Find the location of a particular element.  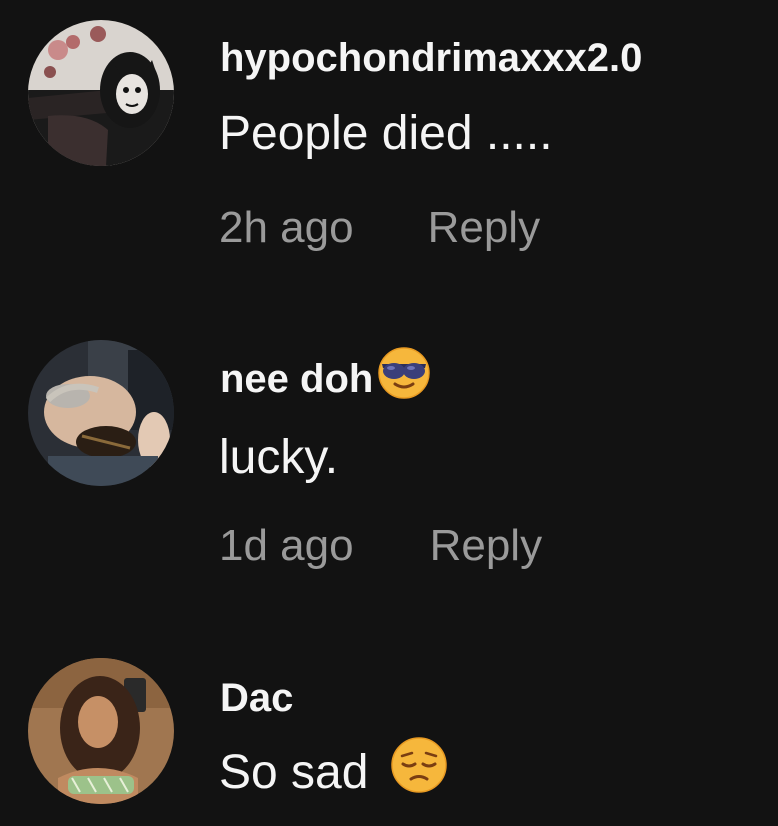

comment-text: So sad is located at coordinates (333, 772).